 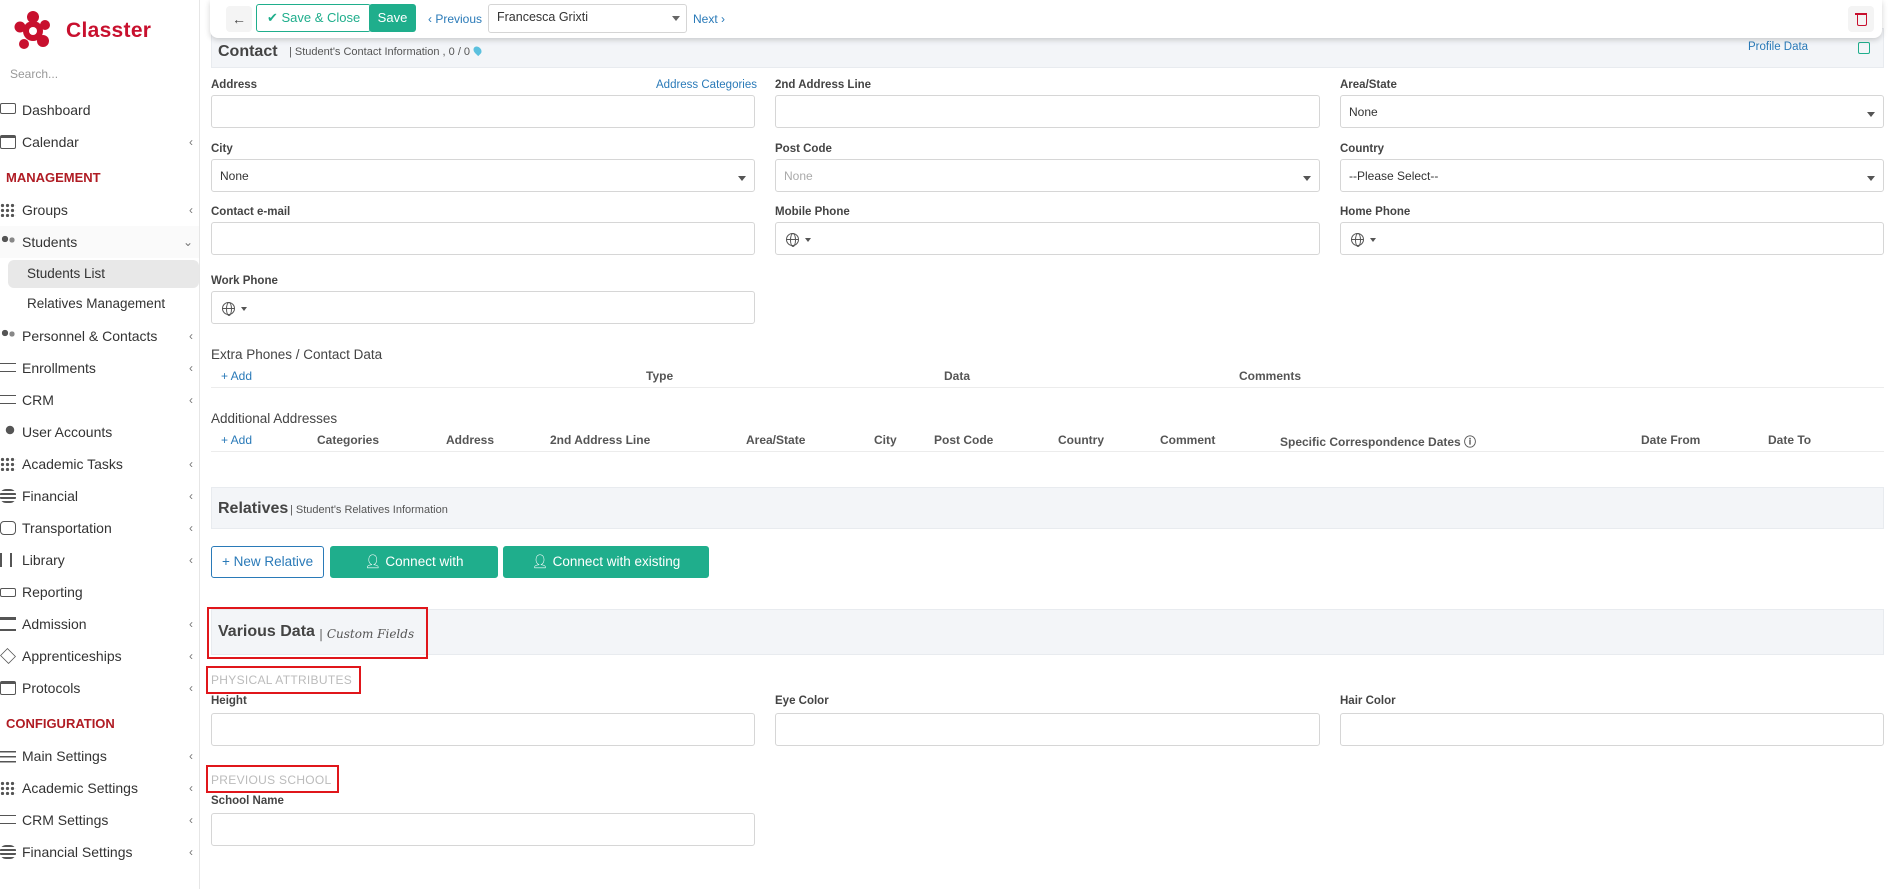 What do you see at coordinates (1047, 238) in the screenshot?
I see `mobile-phone-input` at bounding box center [1047, 238].